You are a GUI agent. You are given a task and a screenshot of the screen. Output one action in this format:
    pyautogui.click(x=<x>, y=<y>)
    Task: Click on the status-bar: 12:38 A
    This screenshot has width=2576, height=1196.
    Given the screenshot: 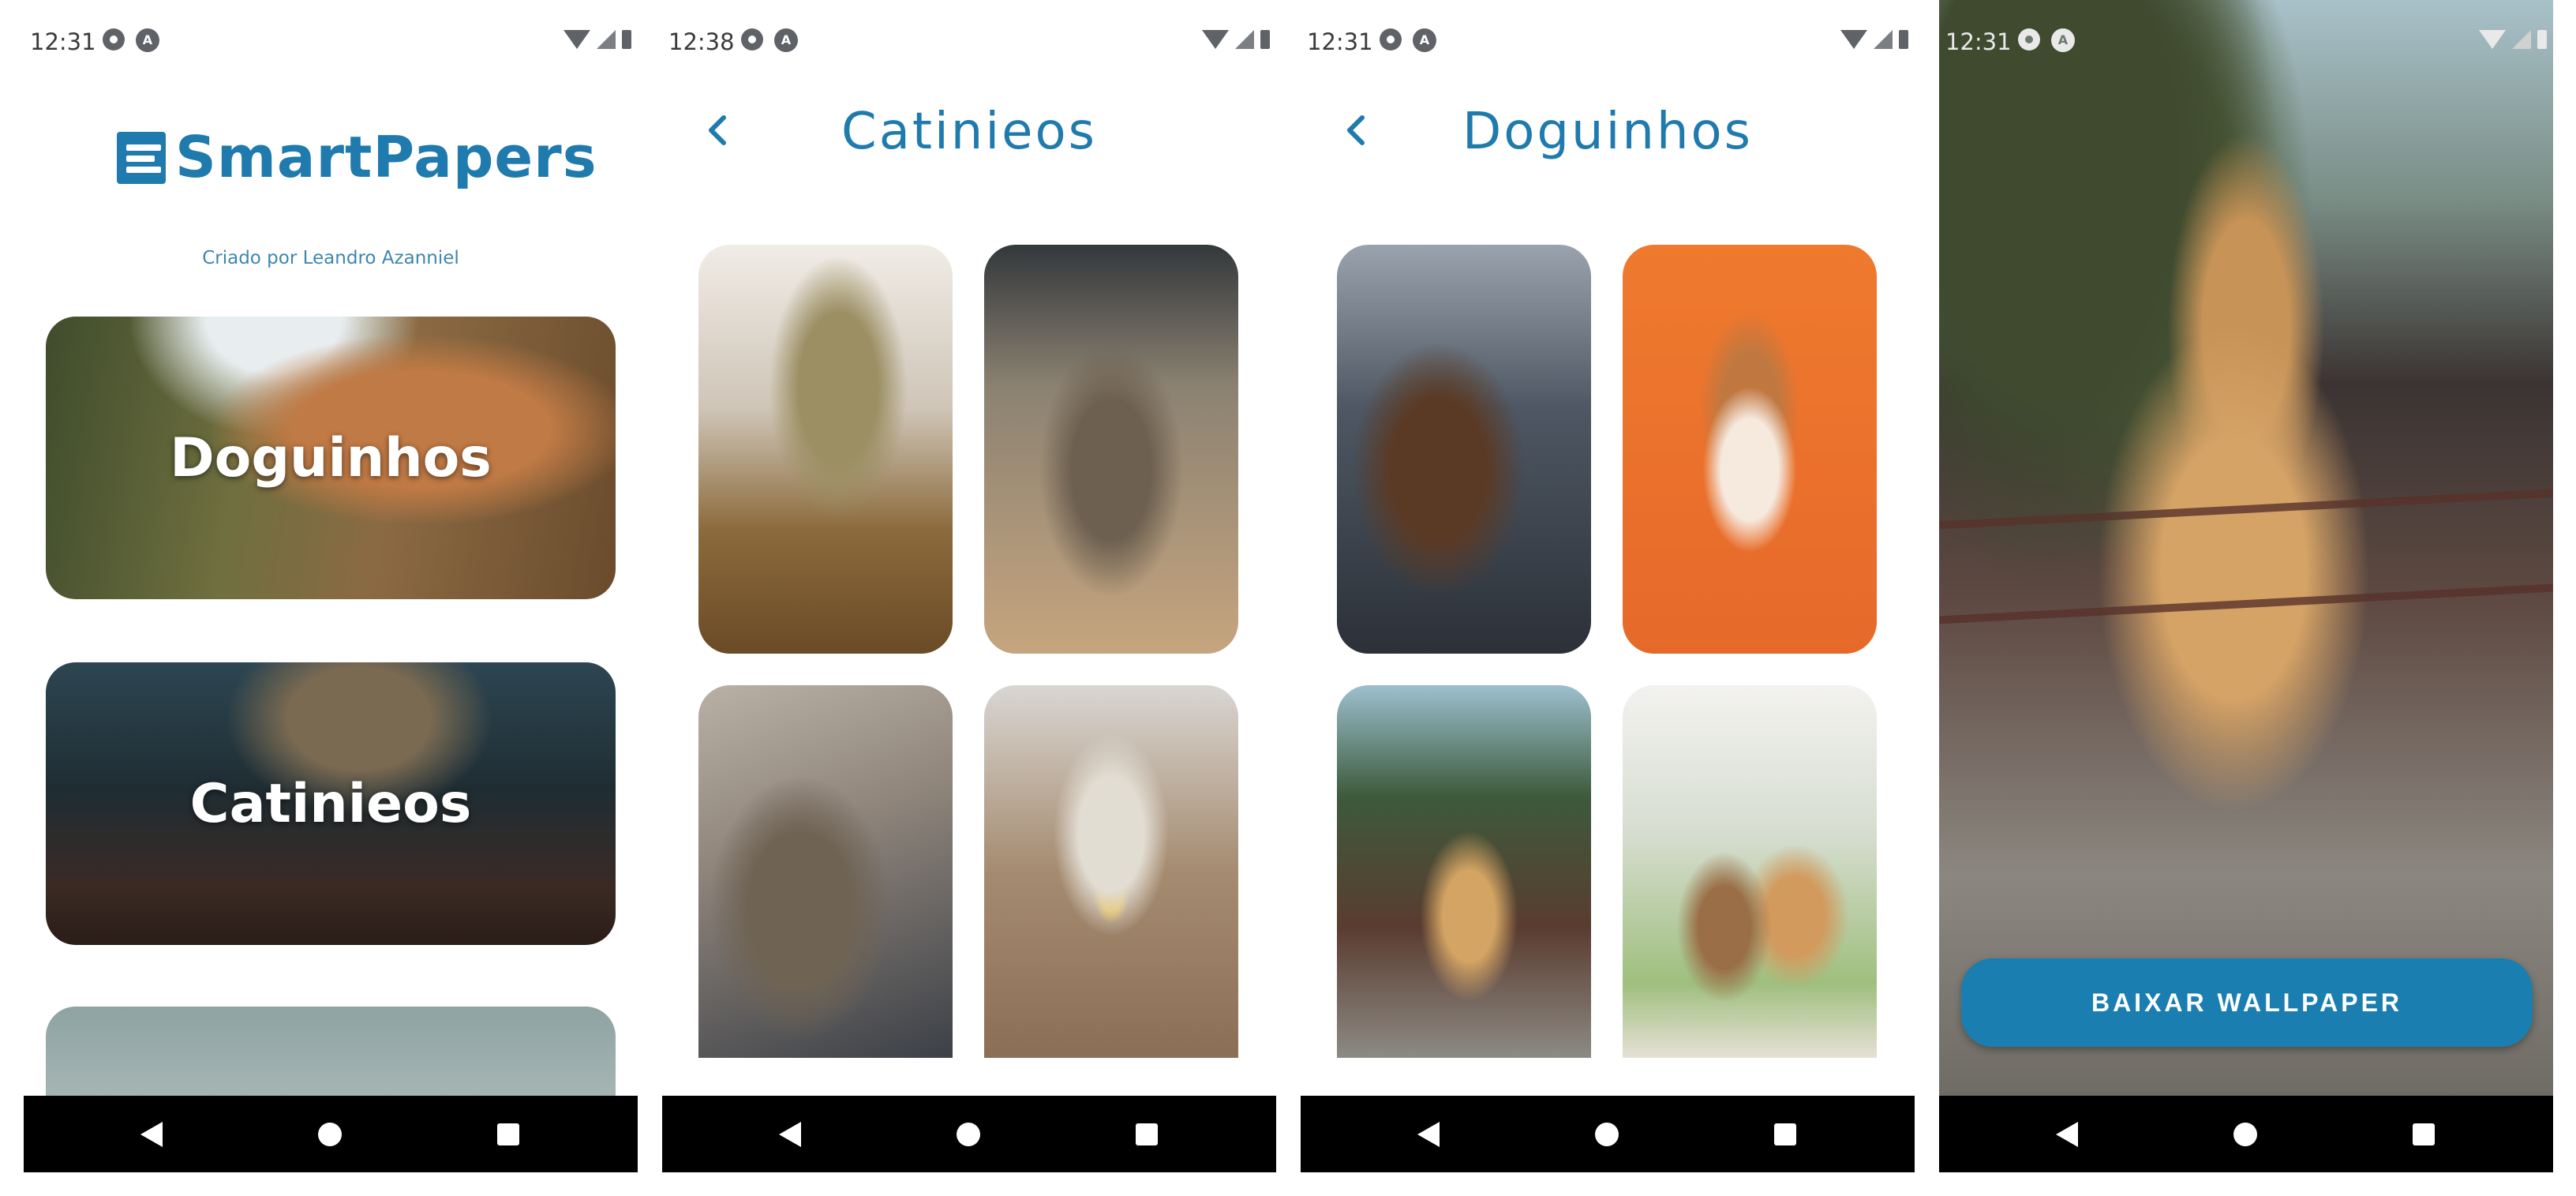 What is the action you would take?
    pyautogui.click(x=969, y=43)
    